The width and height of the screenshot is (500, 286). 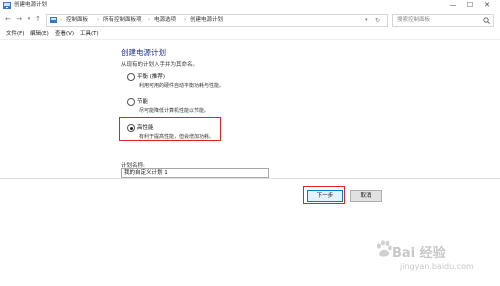 What do you see at coordinates (414, 20) in the screenshot?
I see `search-placeholder: 搜索控制面板` at bounding box center [414, 20].